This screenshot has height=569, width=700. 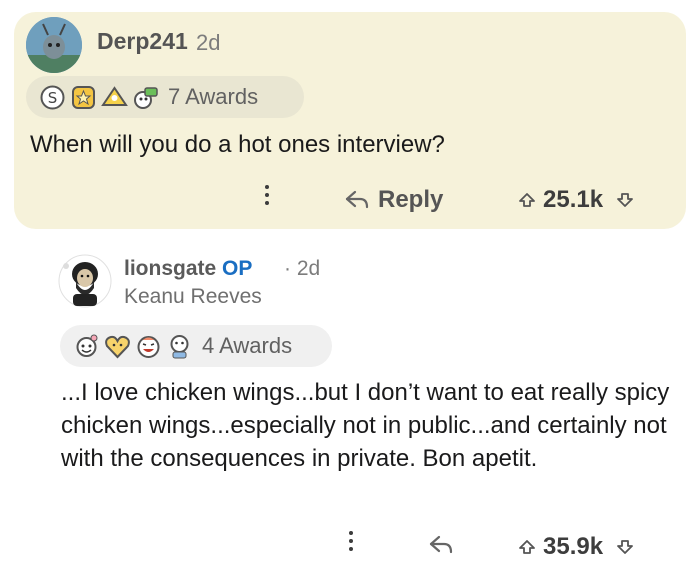 What do you see at coordinates (54, 45) in the screenshot?
I see `avatar-derp241` at bounding box center [54, 45].